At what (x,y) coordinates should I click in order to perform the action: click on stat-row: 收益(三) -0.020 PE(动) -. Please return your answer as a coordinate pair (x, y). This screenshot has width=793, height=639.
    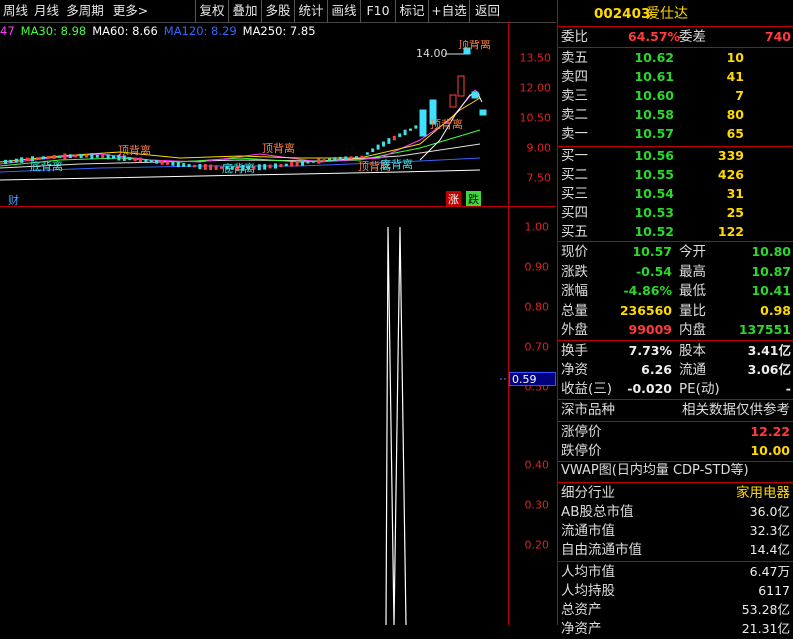
    Looking at the image, I should click on (675, 389).